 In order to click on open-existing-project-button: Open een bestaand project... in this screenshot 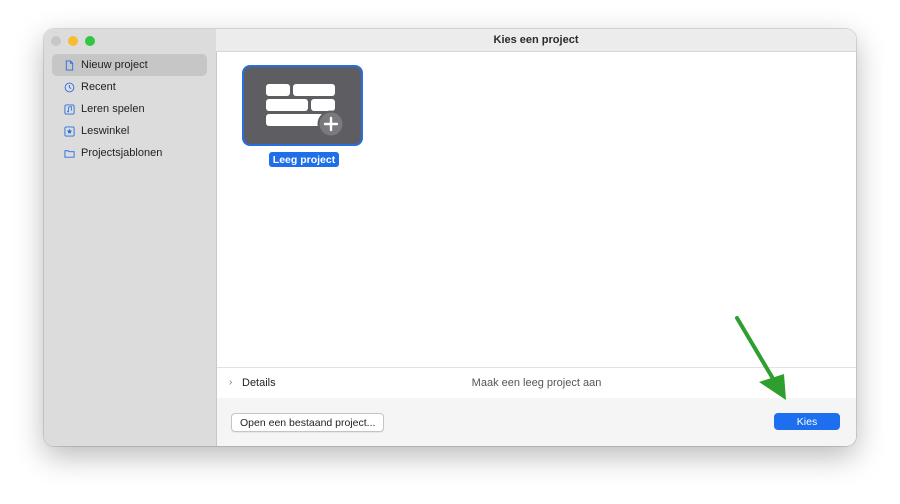, I will do `click(308, 422)`.